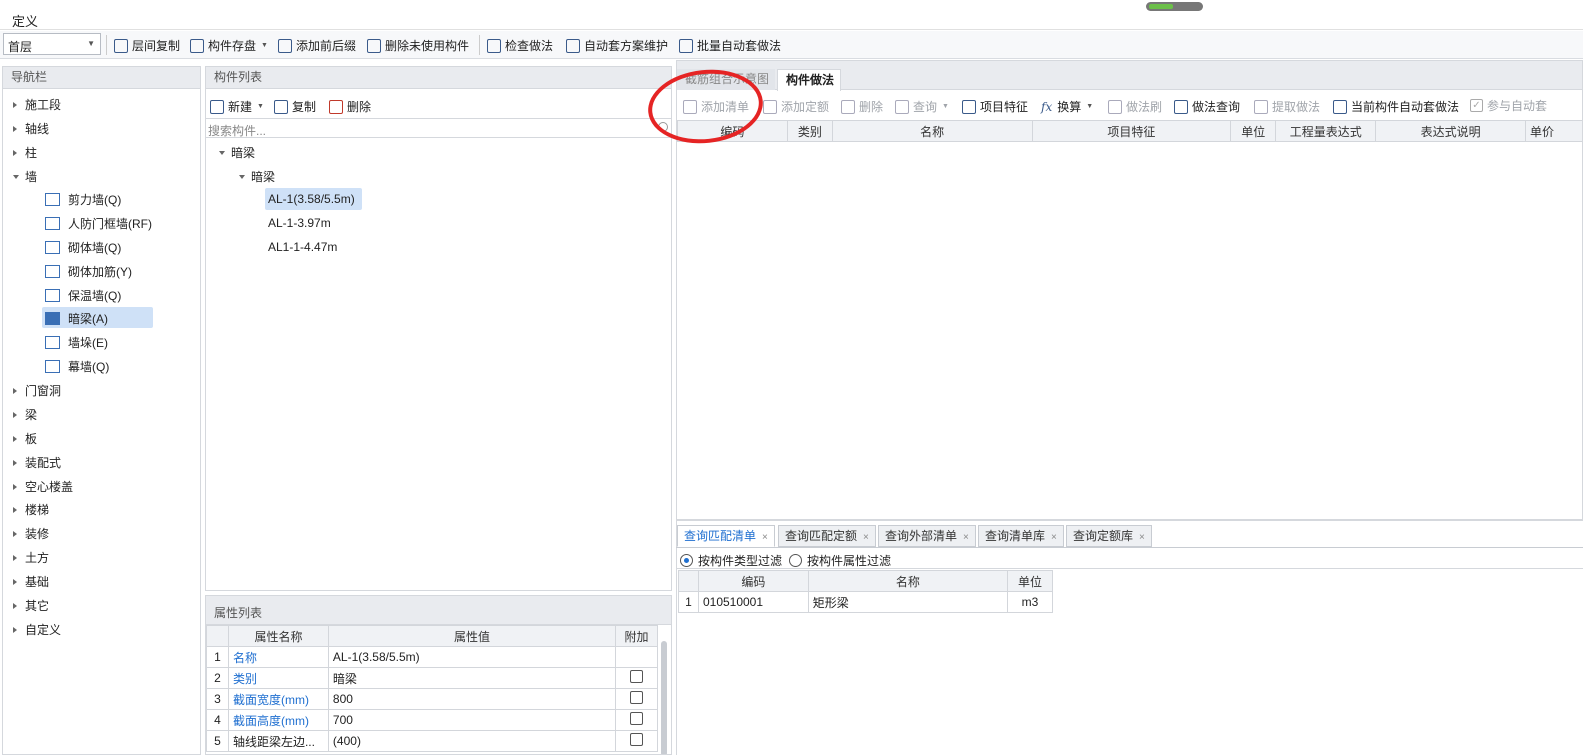 The height and width of the screenshot is (755, 1583). I want to click on nav-item-shear-wall: 剪力墙(Q), so click(83, 199).